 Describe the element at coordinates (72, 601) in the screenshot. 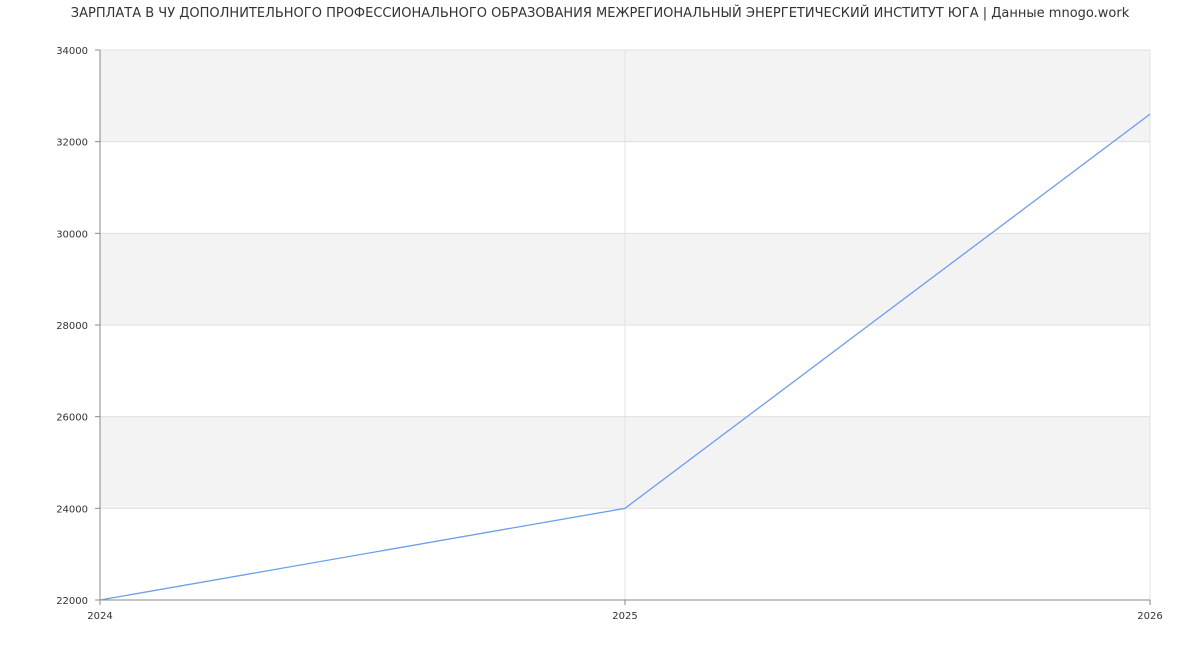

I see `y-tick-label: 22000` at that location.